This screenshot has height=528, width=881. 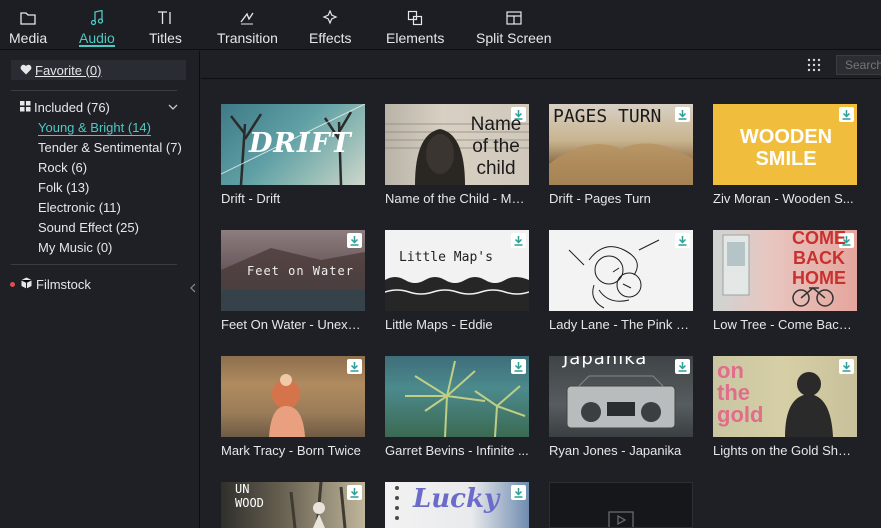 What do you see at coordinates (110, 147) in the screenshot?
I see `sidebar-item-tender-sentimental: Tender & Sentimental (7)` at bounding box center [110, 147].